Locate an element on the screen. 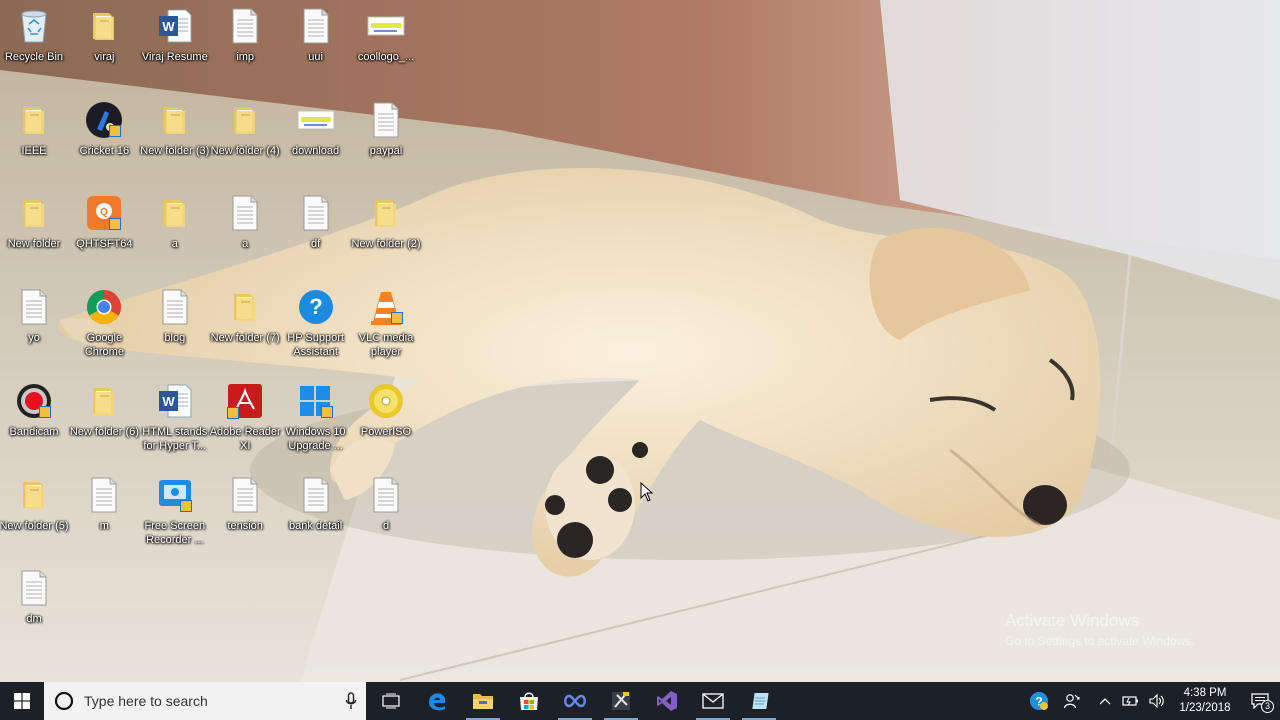 This screenshot has height=720, width=1280. mouse-cursor-icon is located at coordinates (647, 494).